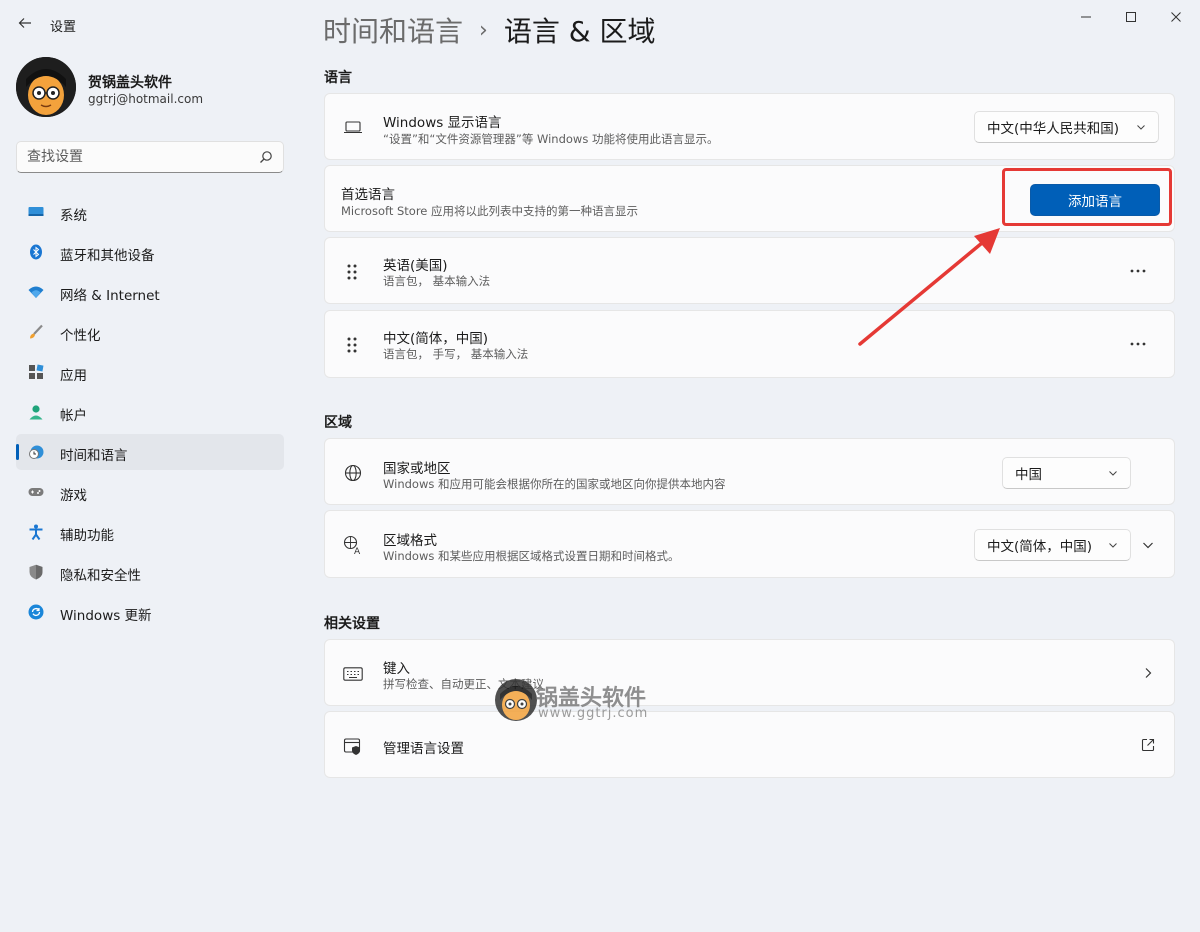 This screenshot has height=932, width=1200. I want to click on sidebar-item-windows-update: Windows 更新, so click(150, 612).